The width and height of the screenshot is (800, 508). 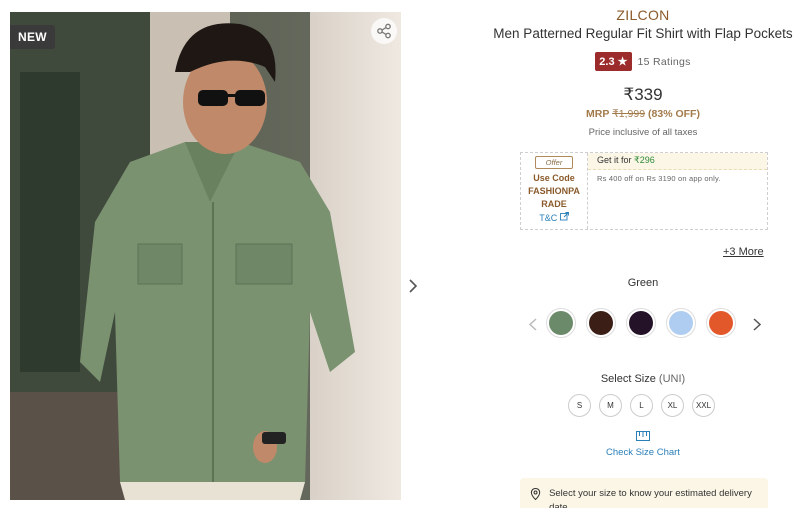 What do you see at coordinates (579, 405) in the screenshot?
I see `size-option-s: S` at bounding box center [579, 405].